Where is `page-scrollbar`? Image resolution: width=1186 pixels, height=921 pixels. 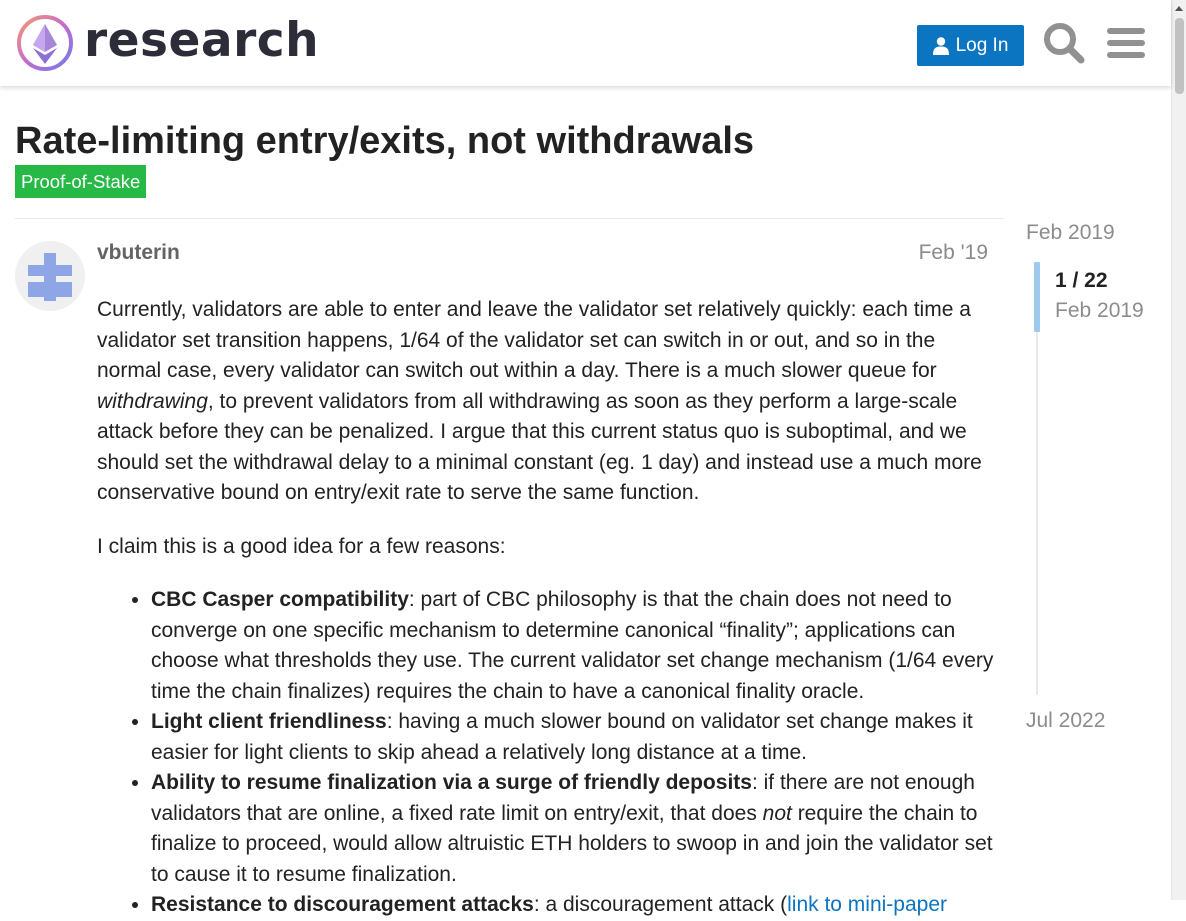
page-scrollbar is located at coordinates (1178, 450).